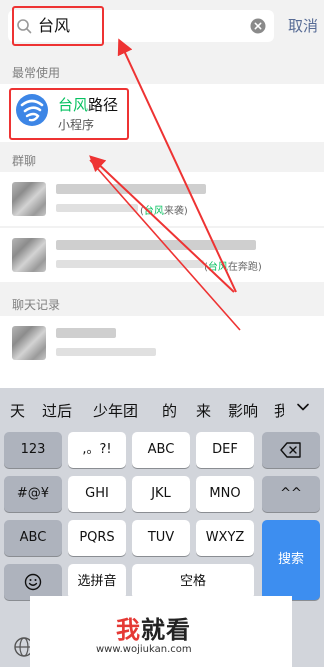 The width and height of the screenshot is (324, 667). I want to click on space-key: 空格, so click(193, 582).